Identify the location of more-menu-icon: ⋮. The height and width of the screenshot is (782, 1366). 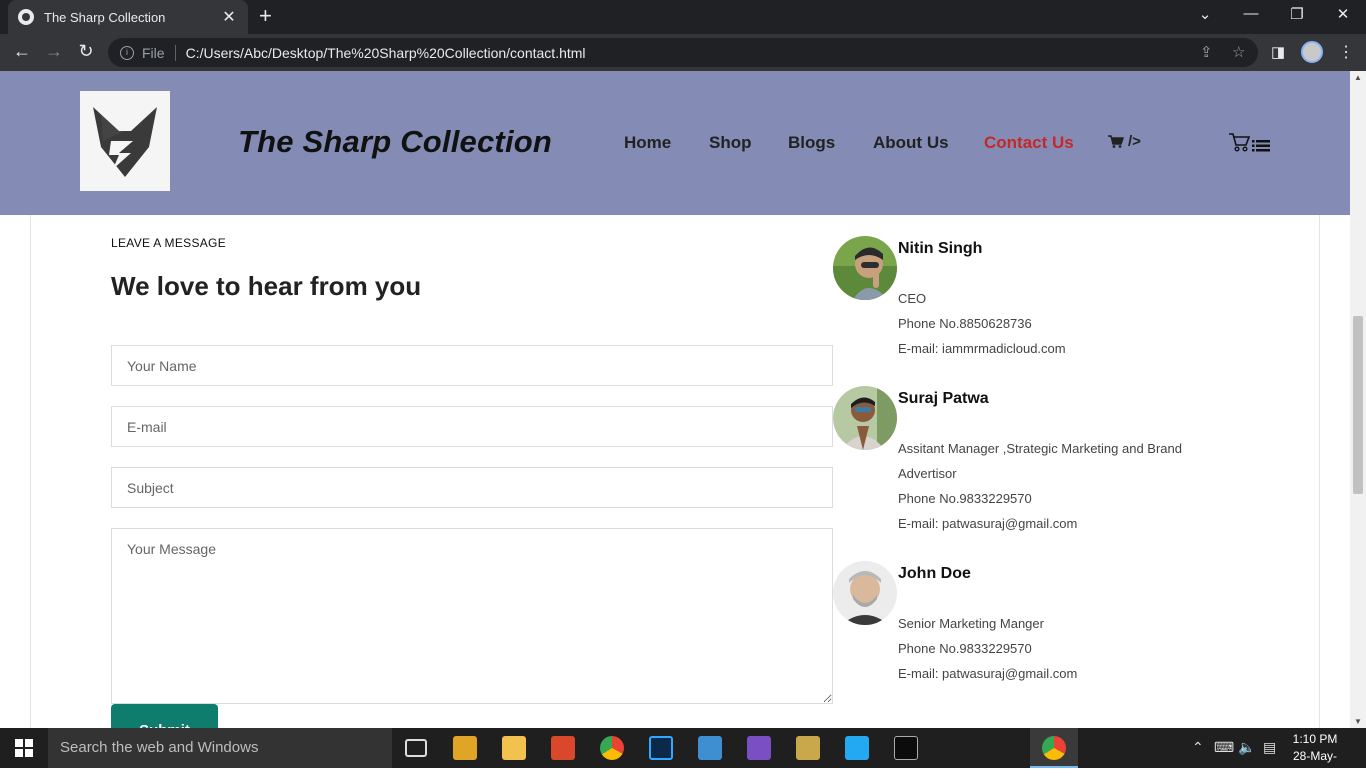
(1346, 52).